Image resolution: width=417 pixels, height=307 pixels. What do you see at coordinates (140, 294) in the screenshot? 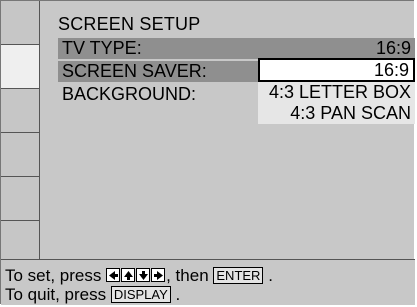
I see `display-key: DISPLAY` at bounding box center [140, 294].